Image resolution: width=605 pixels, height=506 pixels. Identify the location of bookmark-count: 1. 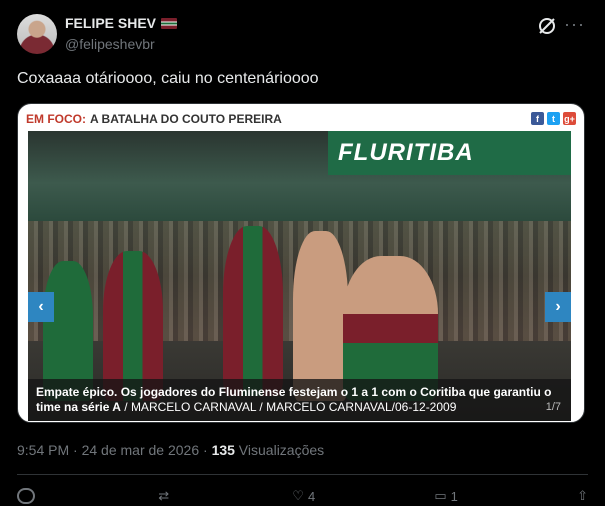
(454, 496).